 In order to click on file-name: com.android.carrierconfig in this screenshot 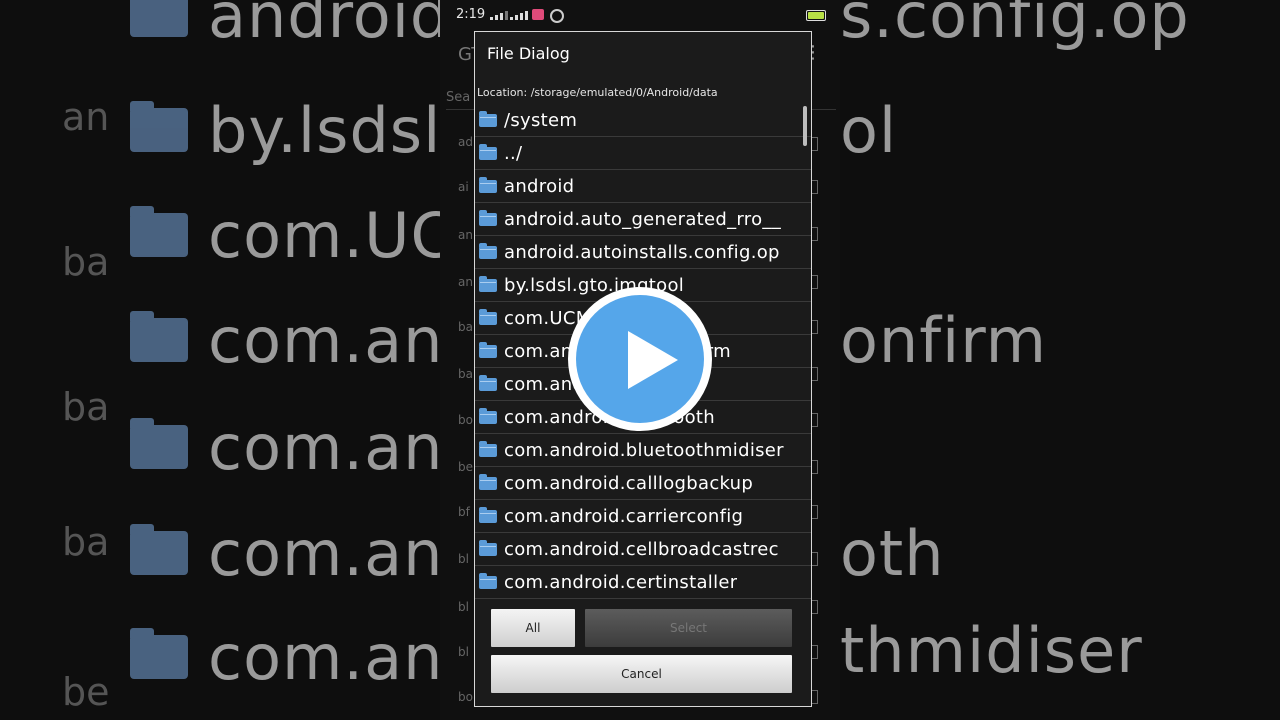, I will do `click(624, 516)`.